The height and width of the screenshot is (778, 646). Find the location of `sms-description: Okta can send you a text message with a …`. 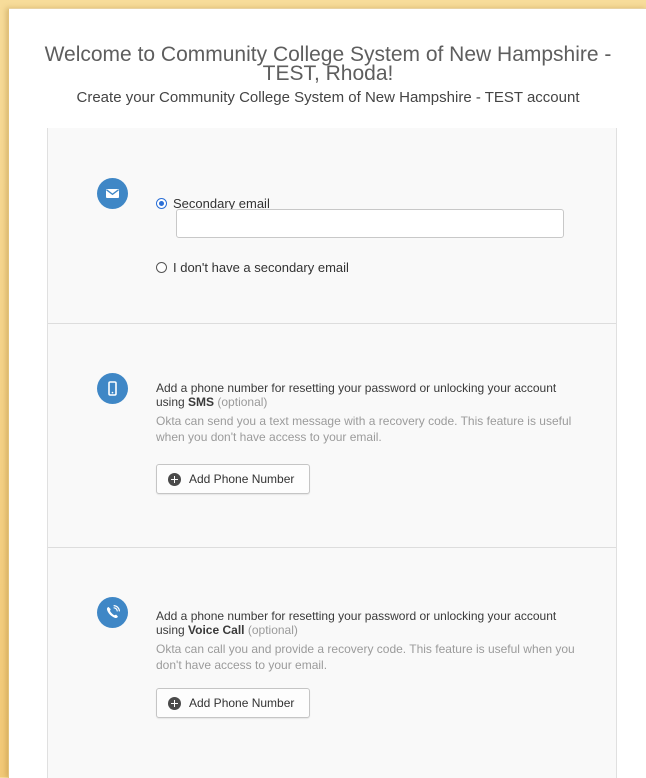

sms-description: Okta can send you a text message with a … is located at coordinates (364, 429).